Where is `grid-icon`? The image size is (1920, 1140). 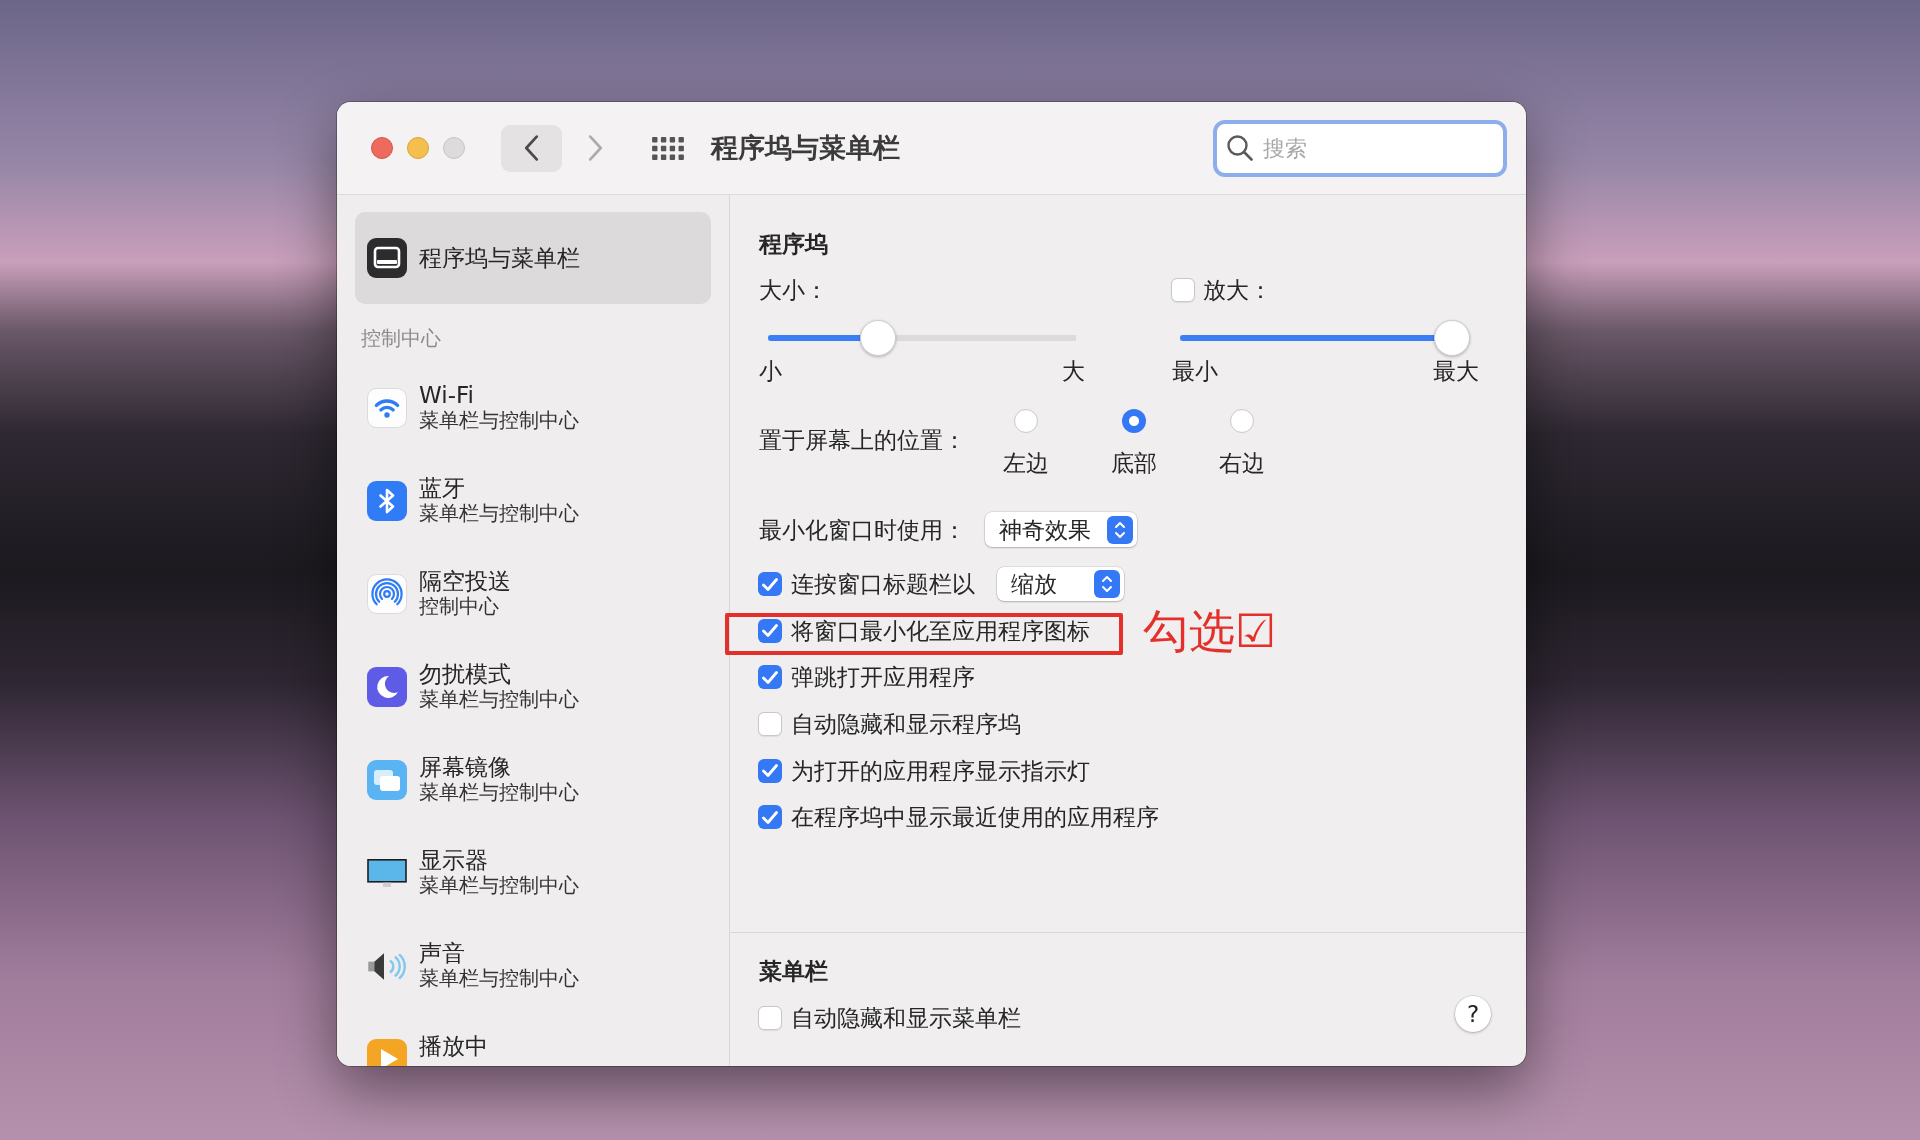
grid-icon is located at coordinates (668, 148).